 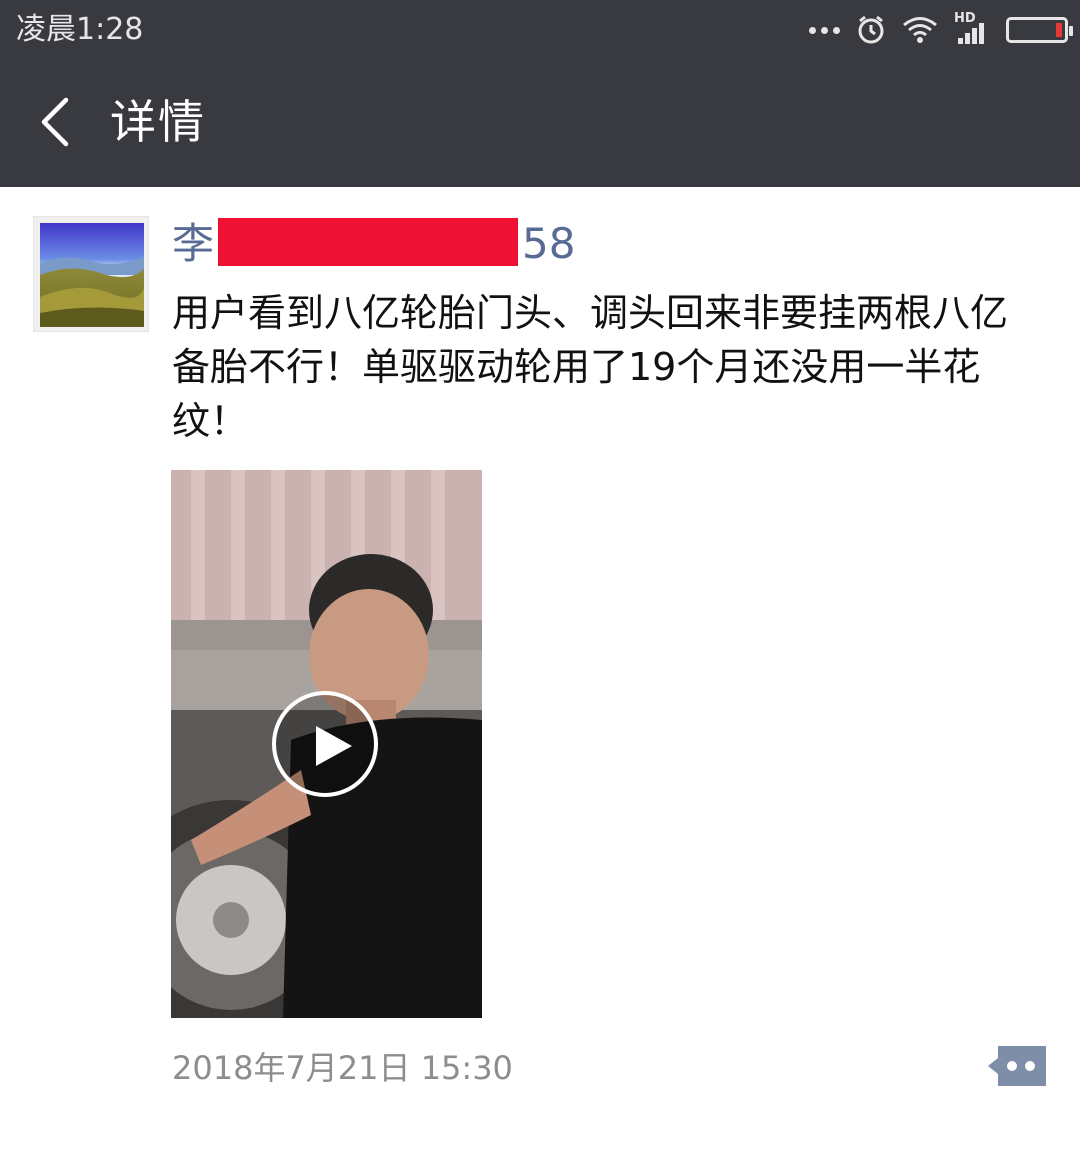 I want to click on chevron-left-icon, so click(x=55, y=122).